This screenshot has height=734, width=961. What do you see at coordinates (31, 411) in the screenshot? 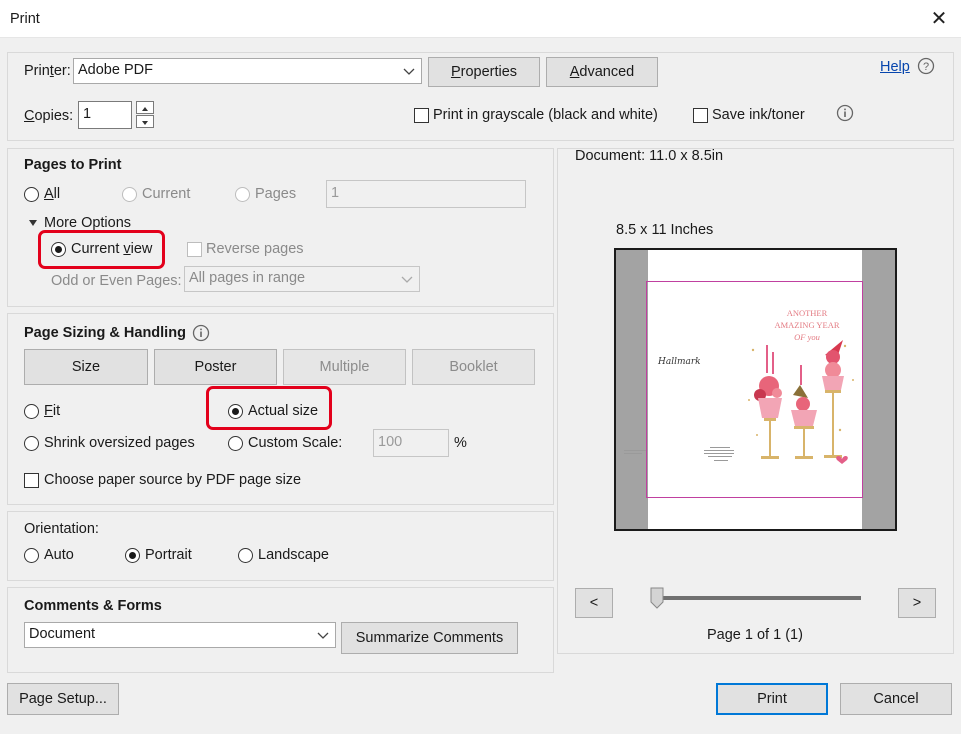
I see `fit-radio` at bounding box center [31, 411].